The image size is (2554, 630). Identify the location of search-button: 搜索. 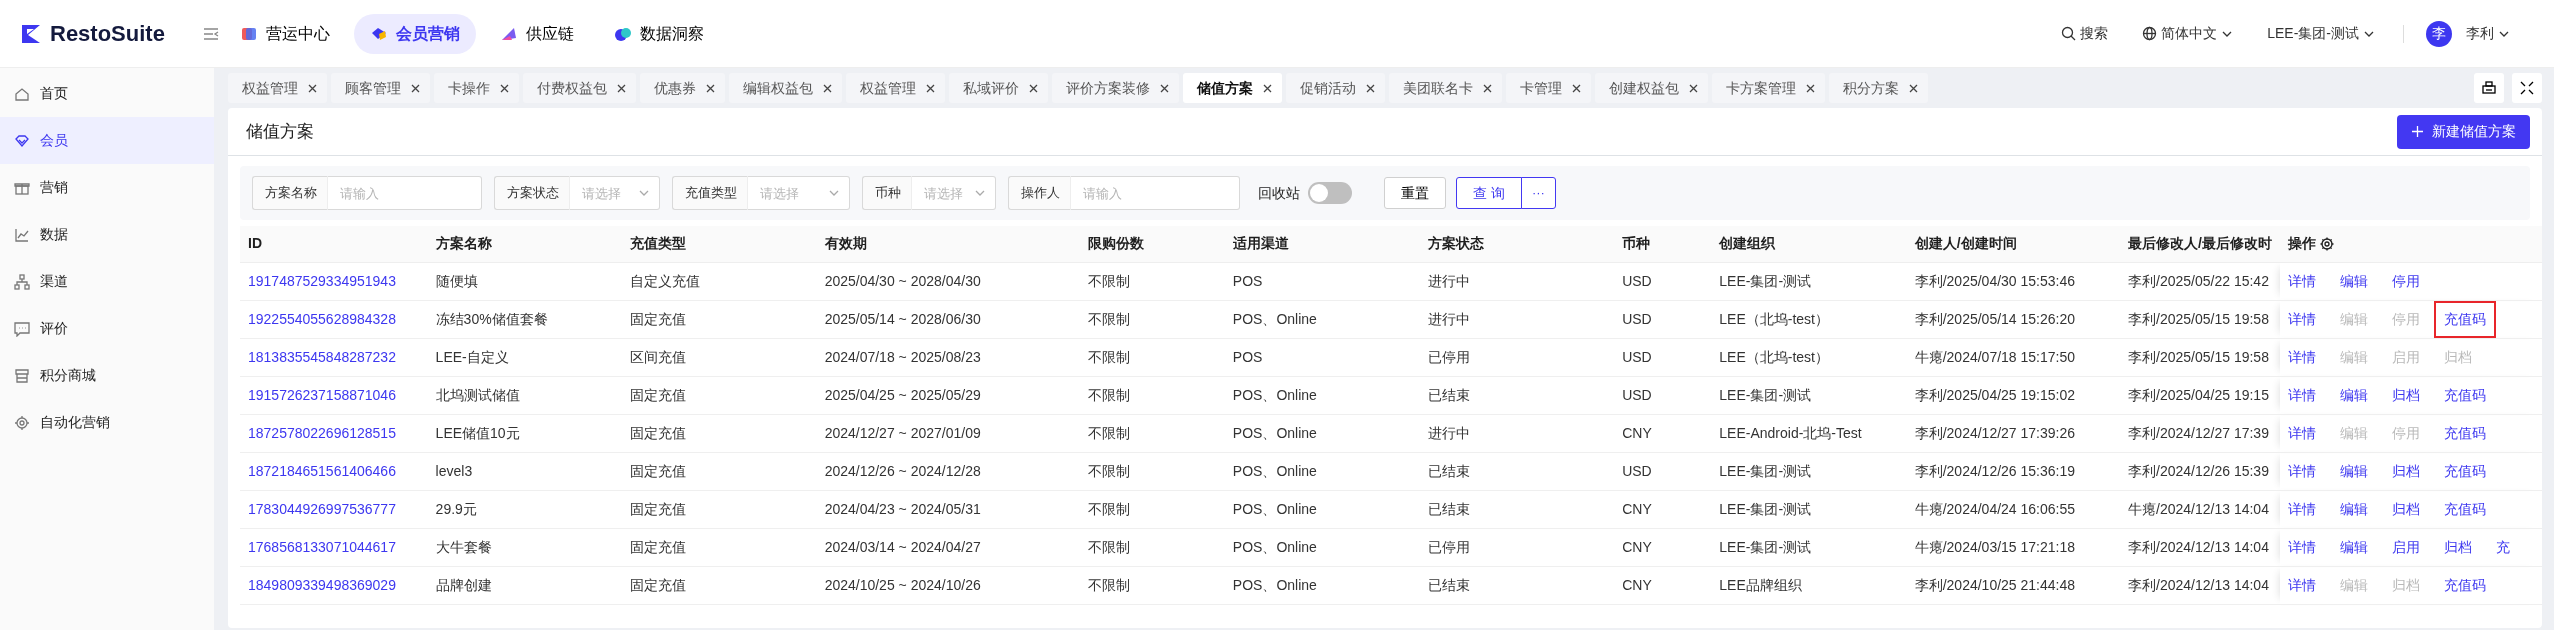
(2085, 33).